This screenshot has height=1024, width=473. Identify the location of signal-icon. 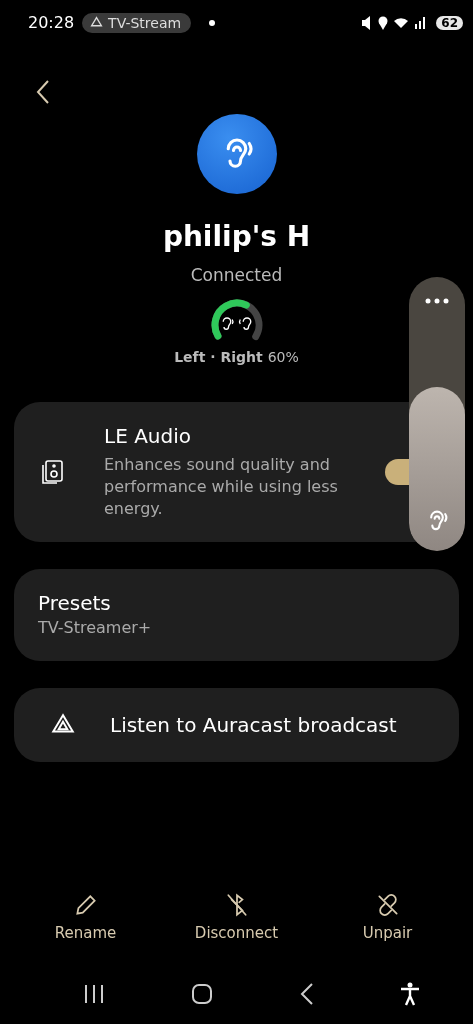
(420, 22).